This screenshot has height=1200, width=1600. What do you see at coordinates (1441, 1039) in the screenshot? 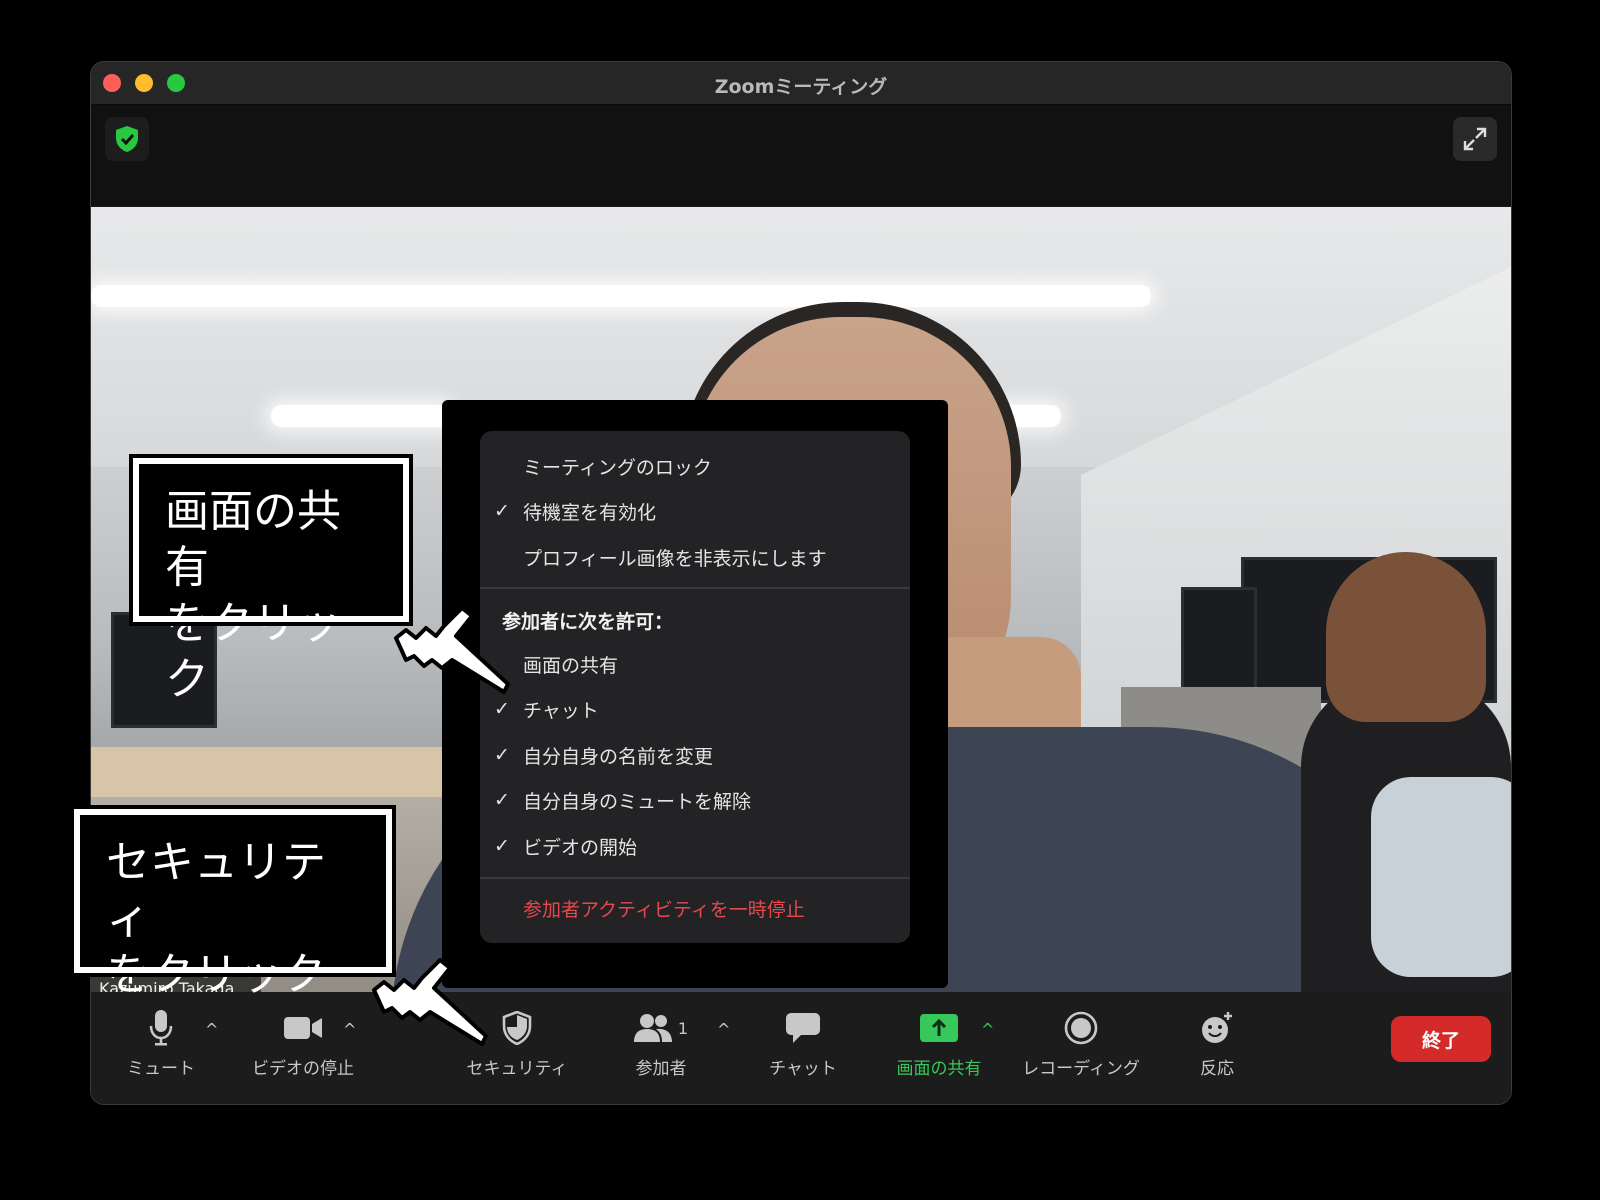
I see `end-meeting-button: 終了` at bounding box center [1441, 1039].